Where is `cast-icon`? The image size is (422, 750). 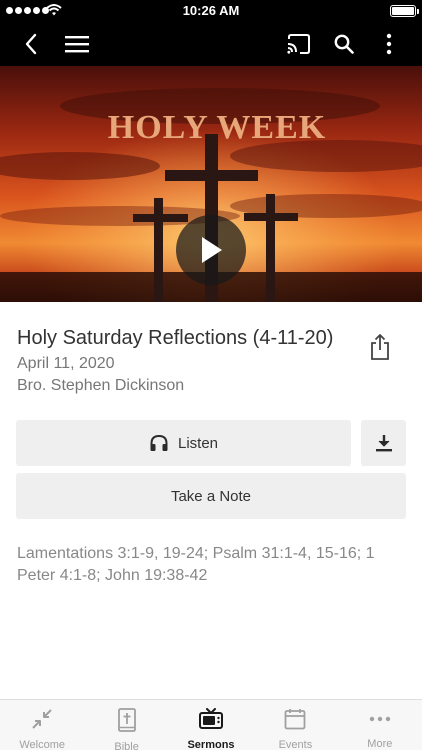 cast-icon is located at coordinates (298, 44).